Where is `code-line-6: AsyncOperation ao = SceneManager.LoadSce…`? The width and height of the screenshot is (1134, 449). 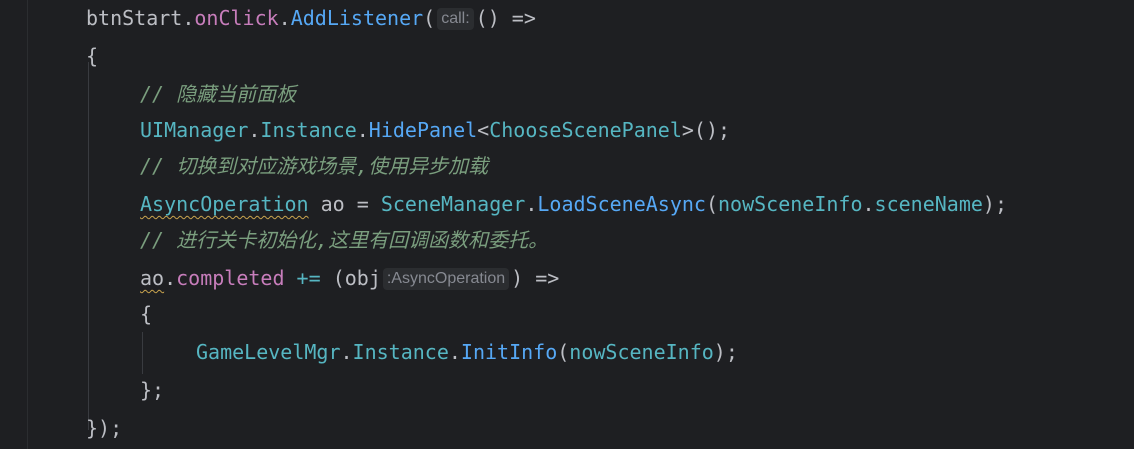 code-line-6: AsyncOperation ao = SceneManager.LoadSce… is located at coordinates (503, 204).